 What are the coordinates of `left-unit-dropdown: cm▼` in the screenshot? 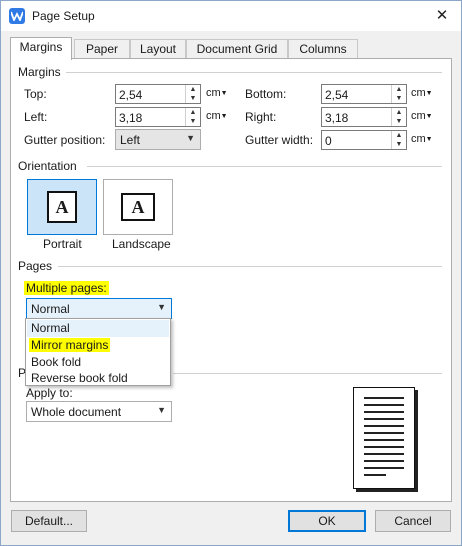 It's located at (217, 116).